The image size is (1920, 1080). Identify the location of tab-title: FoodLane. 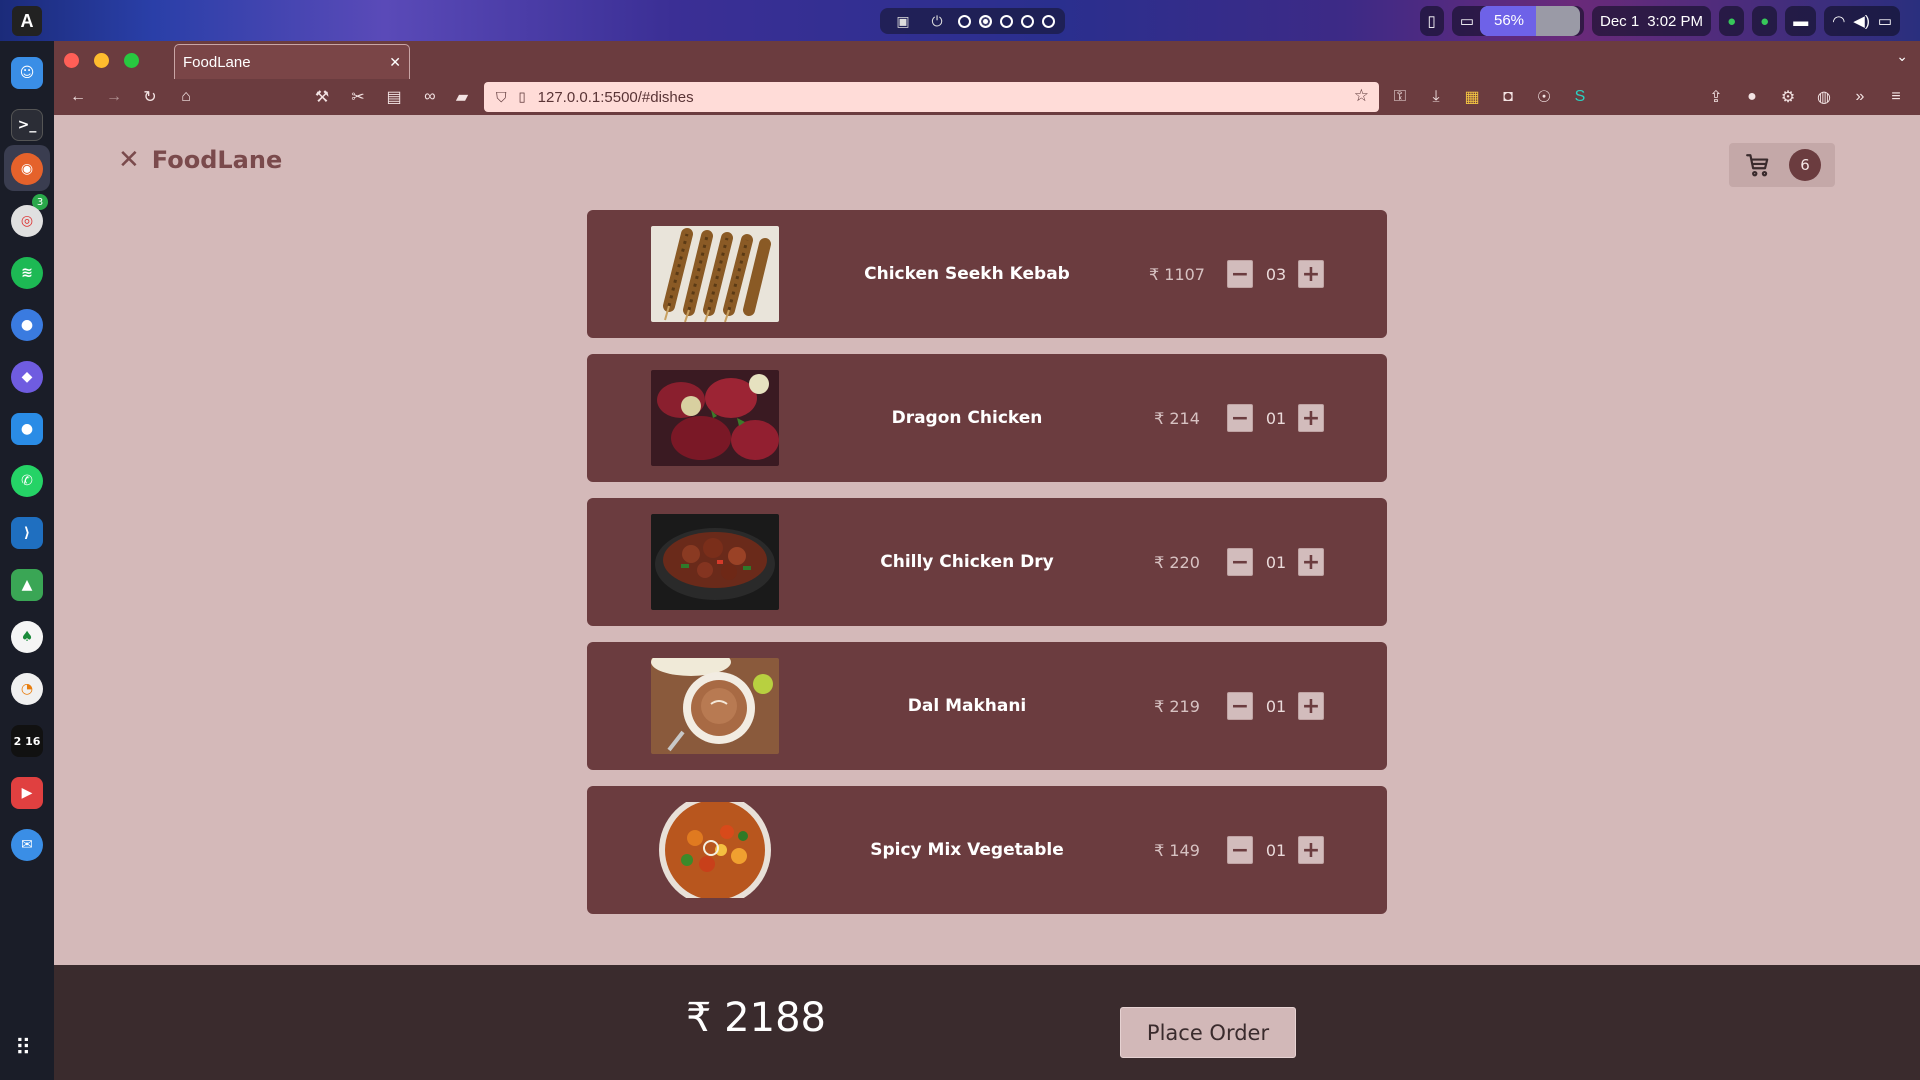
(217, 62).